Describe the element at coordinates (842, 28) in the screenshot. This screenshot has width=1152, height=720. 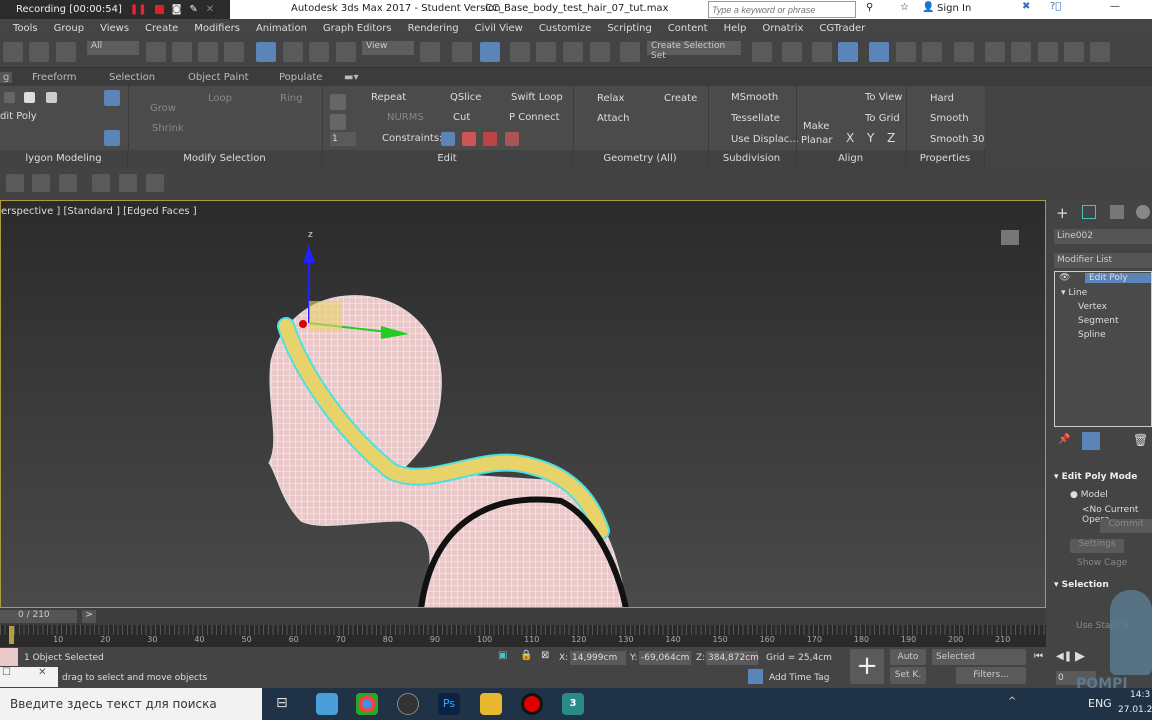
I see `menu-cgtrader: CGTrader` at that location.